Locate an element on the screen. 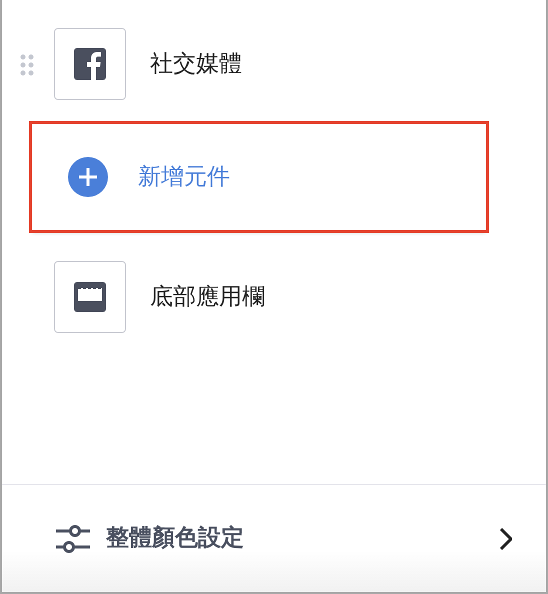 The width and height of the screenshot is (548, 594). widget-label: 社交媒體 is located at coordinates (196, 64).